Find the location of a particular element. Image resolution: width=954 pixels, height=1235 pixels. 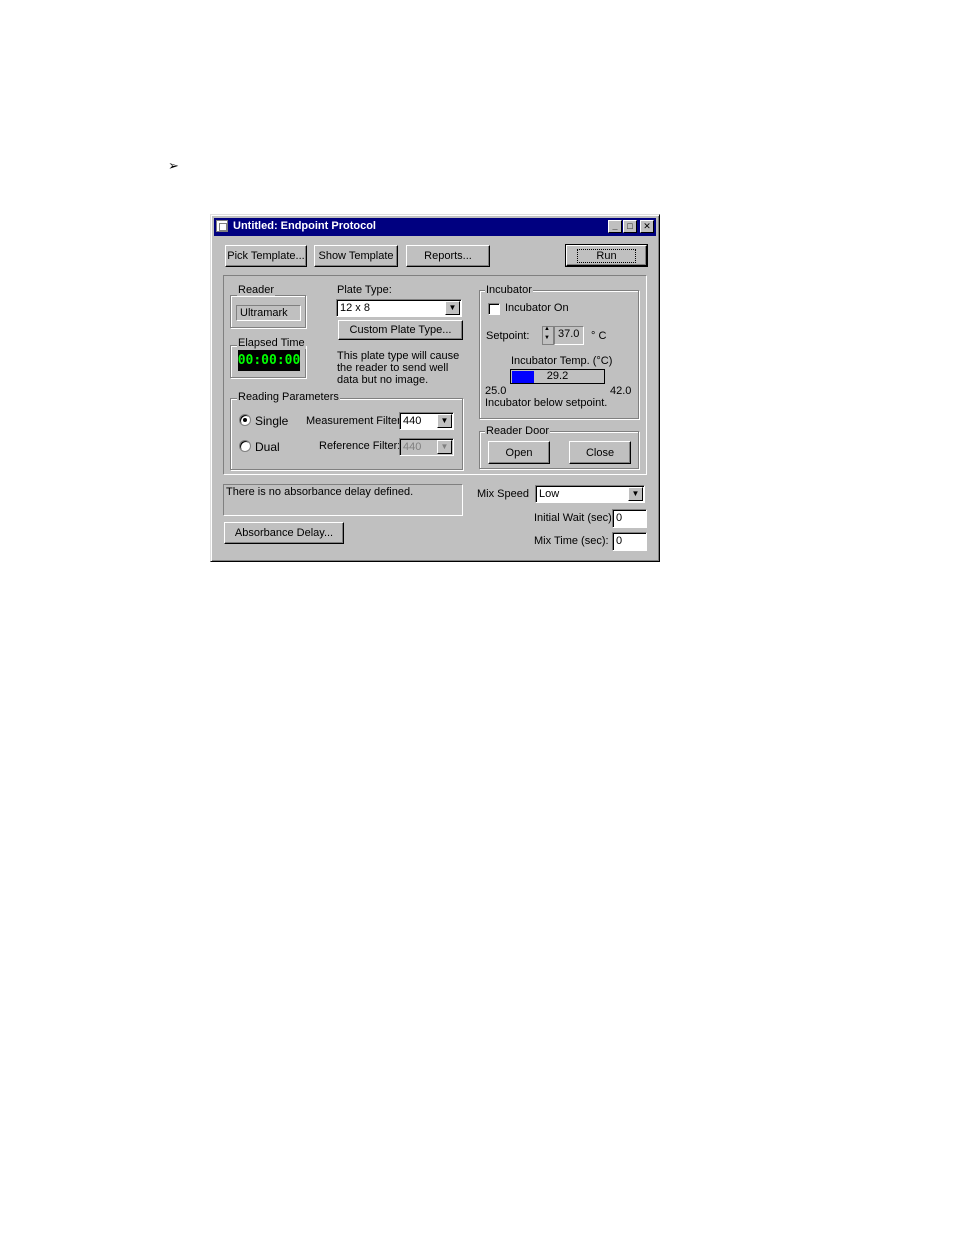

reader-name: Ultramark is located at coordinates (264, 313).